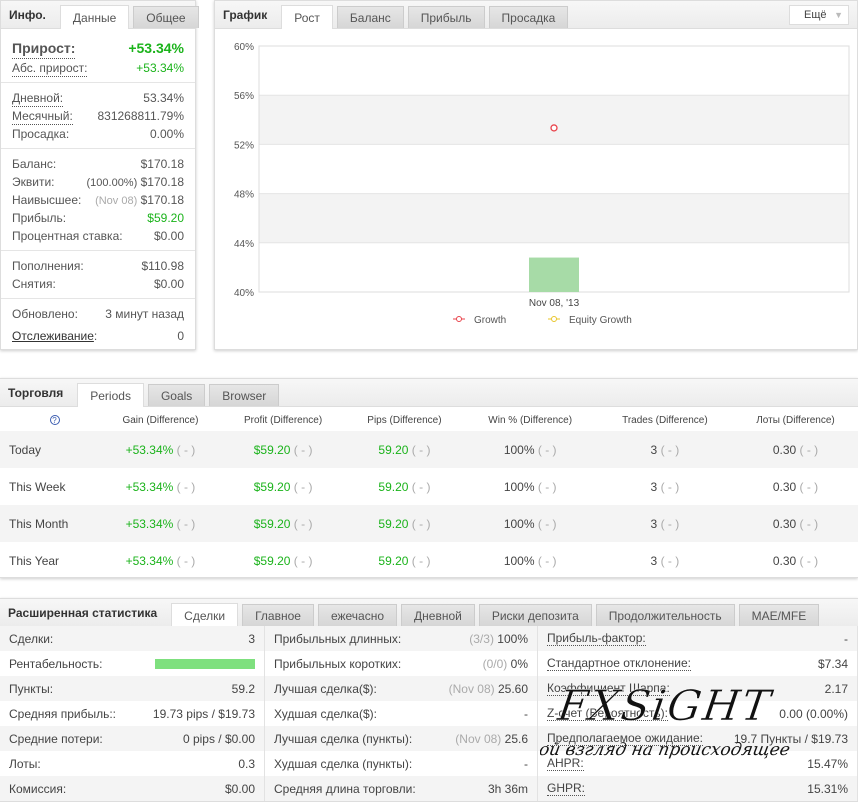 The height and width of the screenshot is (802, 858). I want to click on stat-value-text: 3h 36m, so click(507, 788).